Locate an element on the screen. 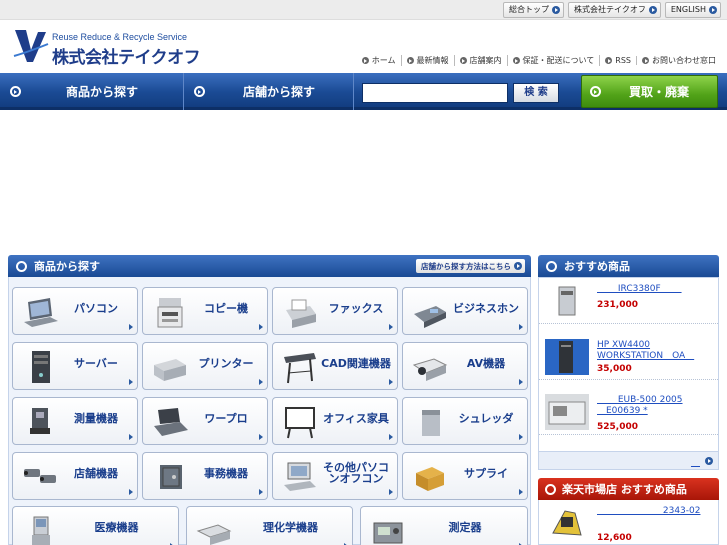  category-tile-printer: プリンター is located at coordinates (205, 366).